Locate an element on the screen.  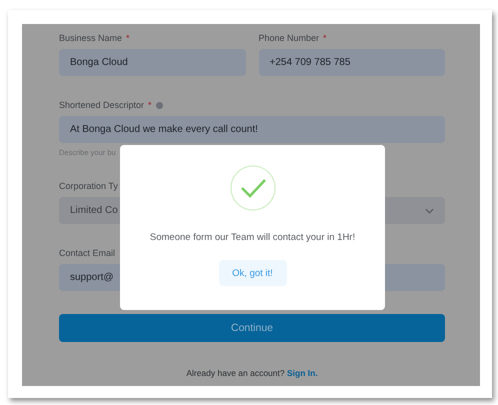
field-label: Corporation Ty is located at coordinates (88, 186).